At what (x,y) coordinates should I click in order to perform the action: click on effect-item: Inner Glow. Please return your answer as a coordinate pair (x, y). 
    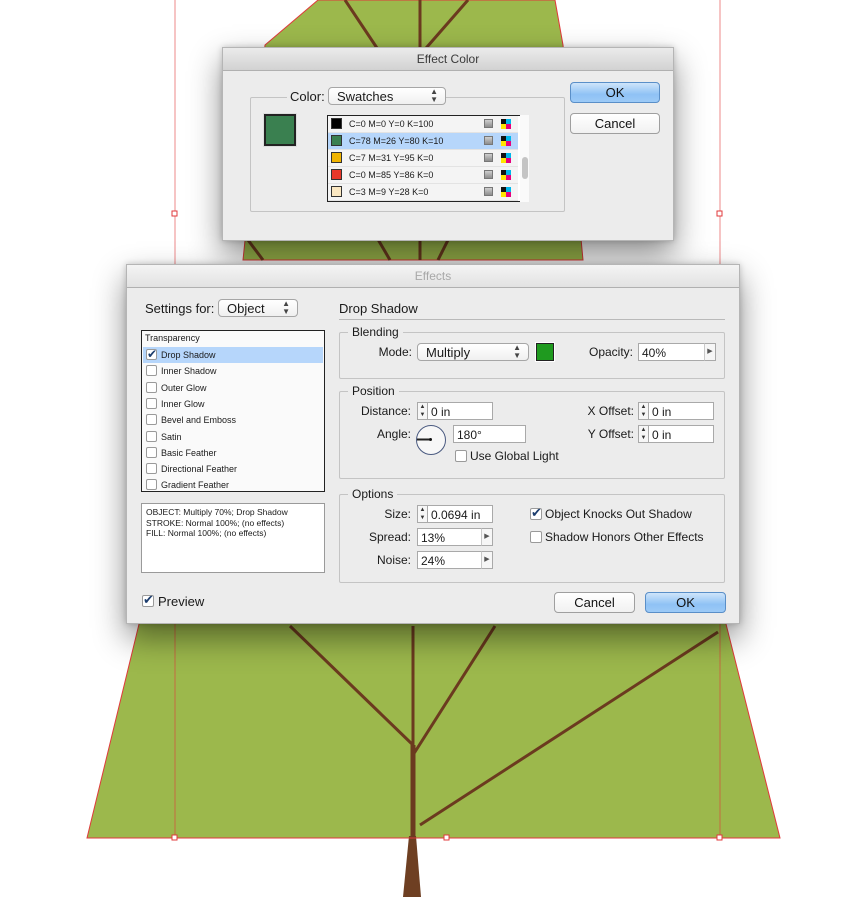
    Looking at the image, I should click on (233, 404).